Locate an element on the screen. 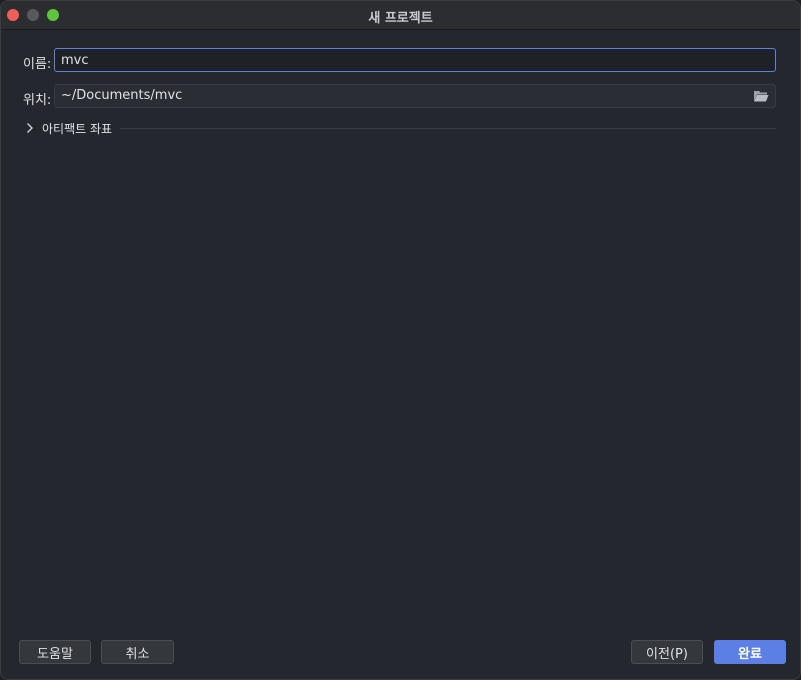  finish-button: 완료 is located at coordinates (750, 652).